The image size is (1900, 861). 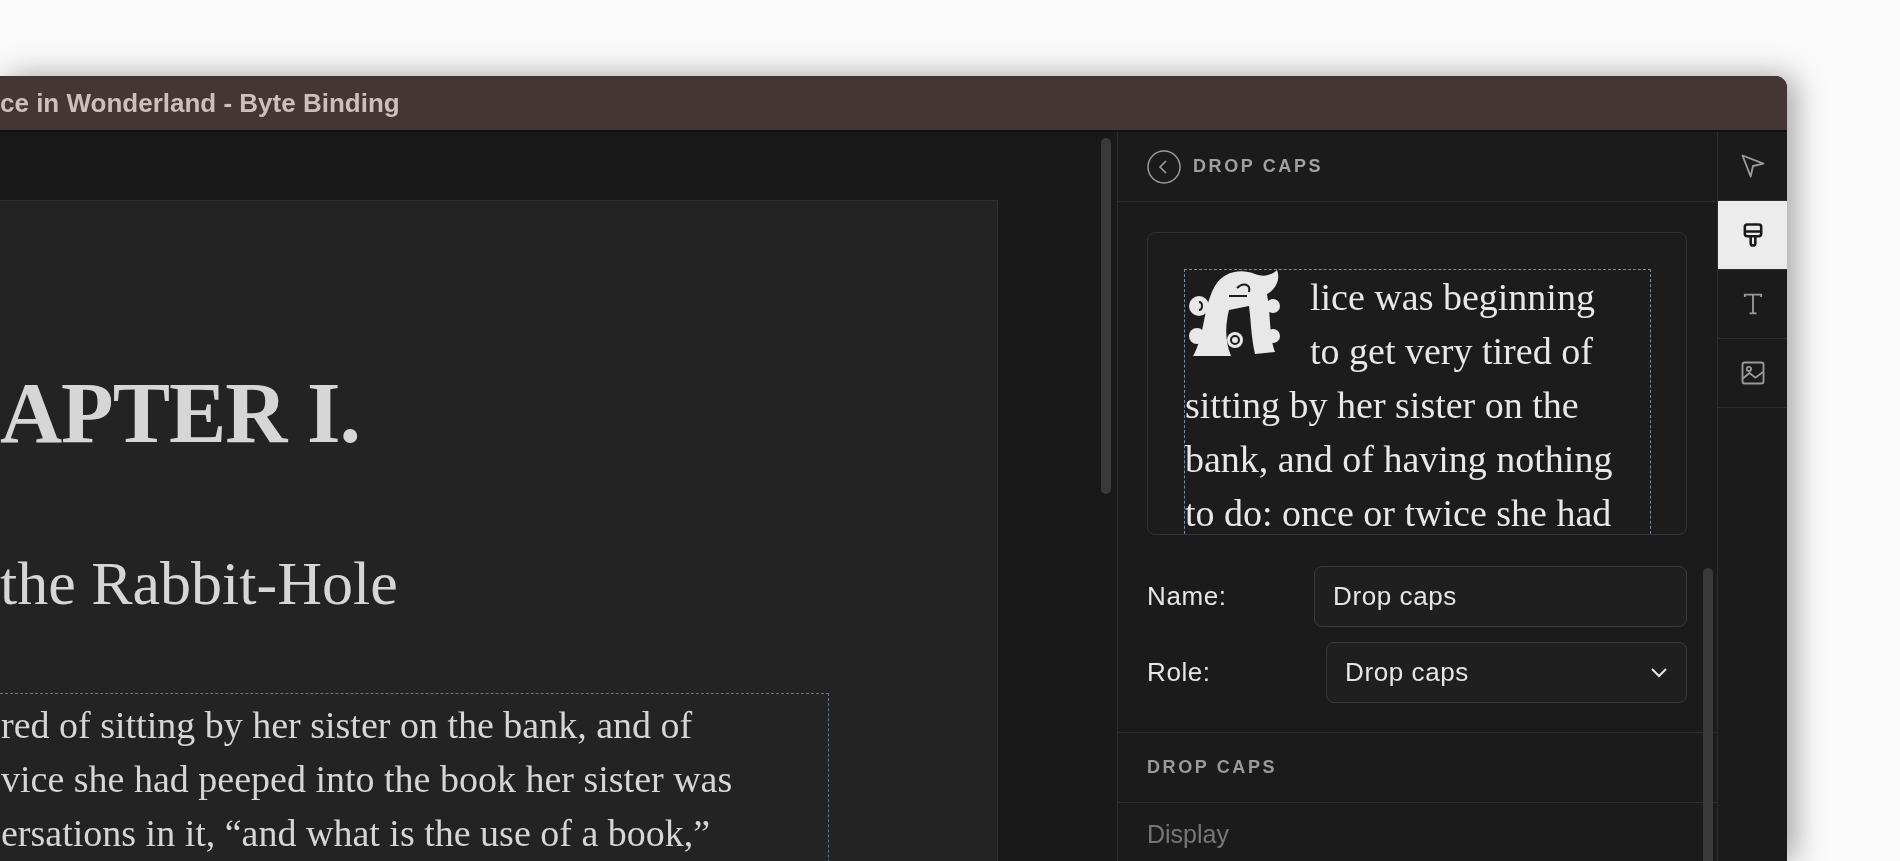 What do you see at coordinates (1164, 166) in the screenshot?
I see `back-icon` at bounding box center [1164, 166].